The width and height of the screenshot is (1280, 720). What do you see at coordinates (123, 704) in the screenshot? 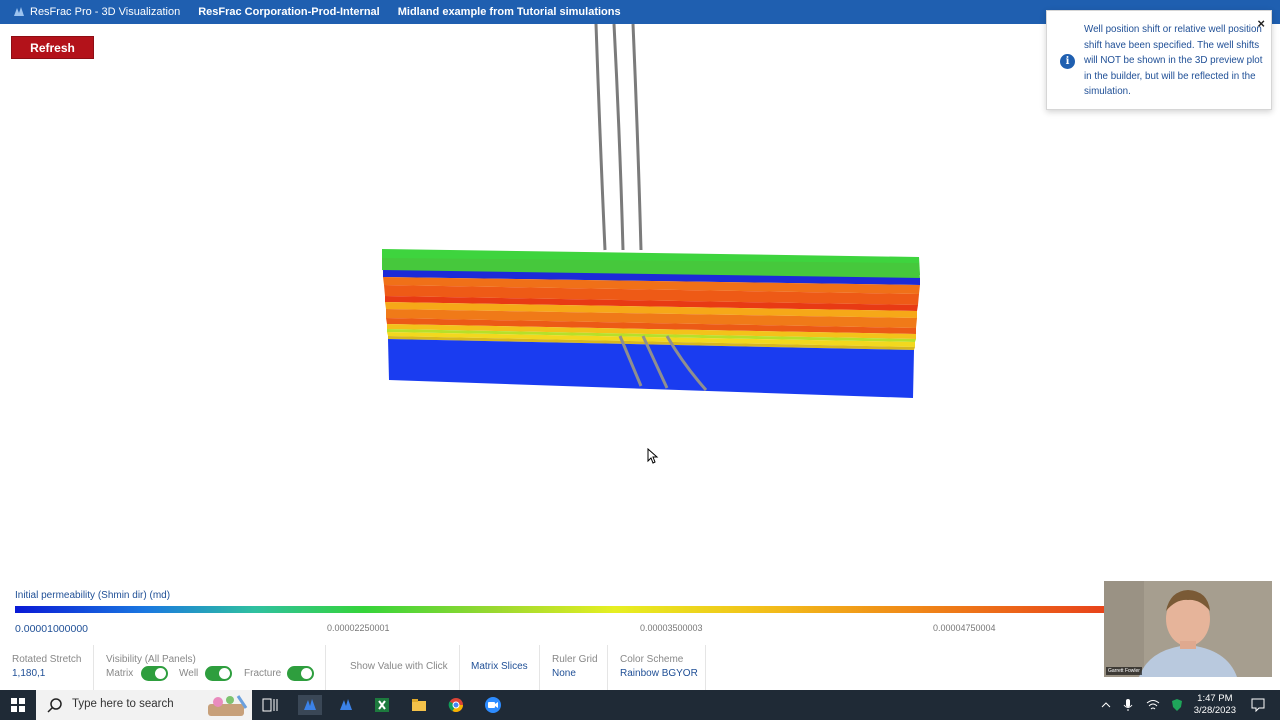
I see `search-placeholder: Type here to search` at bounding box center [123, 704].